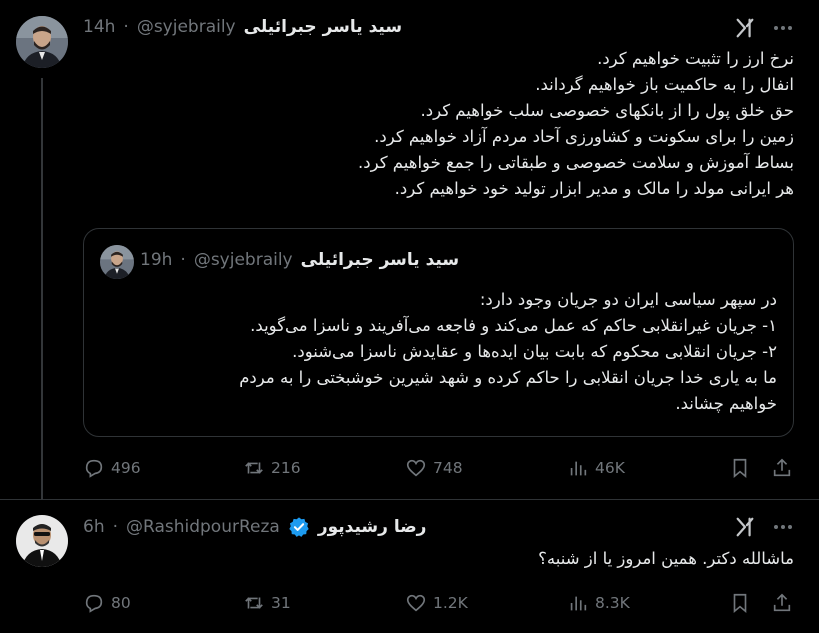  What do you see at coordinates (281, 603) in the screenshot?
I see `repost-count: 31` at bounding box center [281, 603].